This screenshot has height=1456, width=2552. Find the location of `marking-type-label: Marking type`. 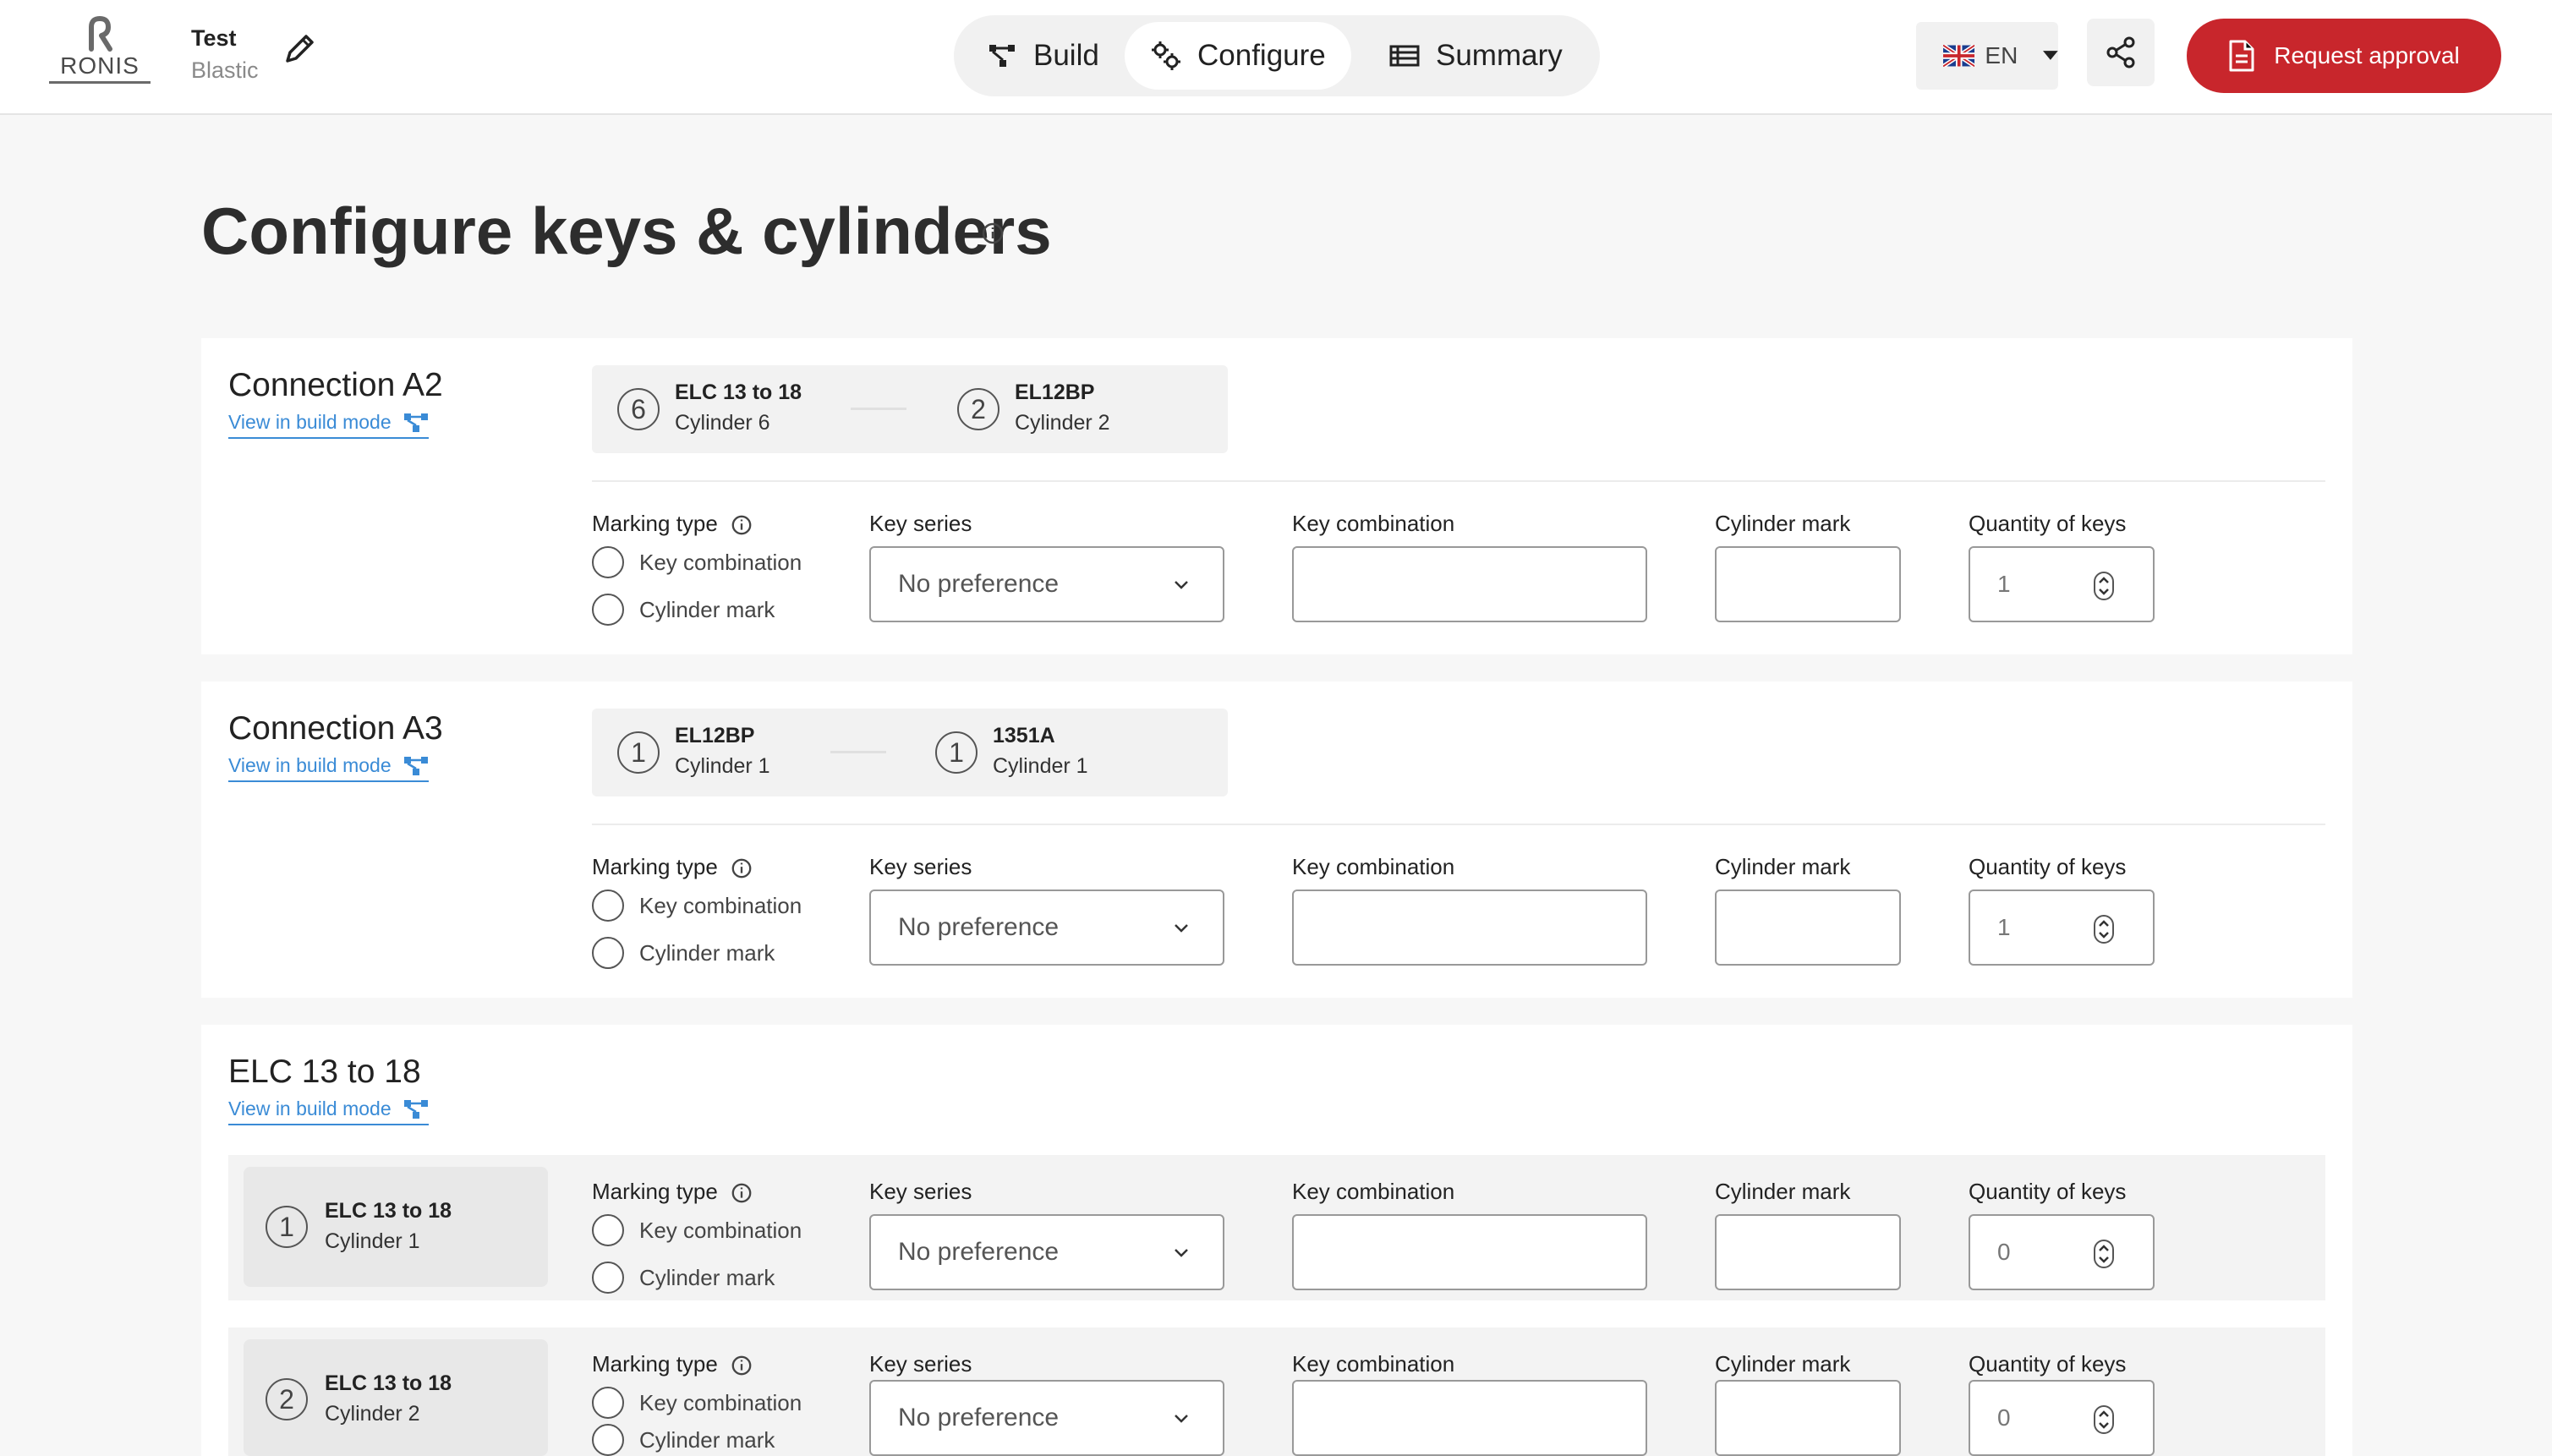

marking-type-label: Marking type is located at coordinates (673, 867).